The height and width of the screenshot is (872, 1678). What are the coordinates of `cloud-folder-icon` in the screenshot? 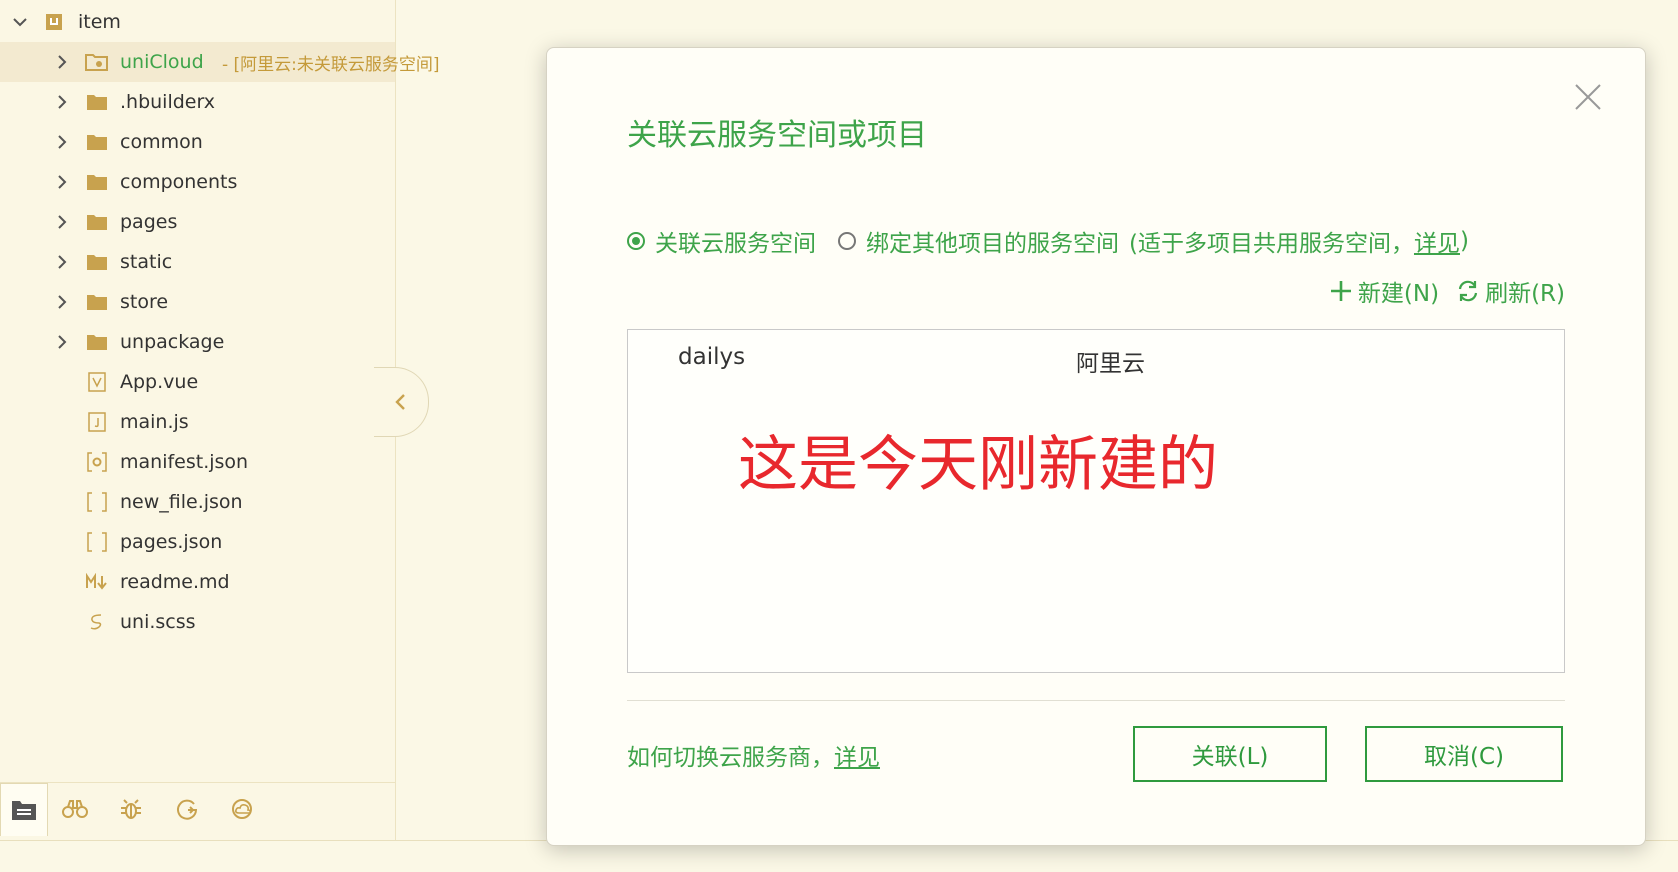 It's located at (97, 62).